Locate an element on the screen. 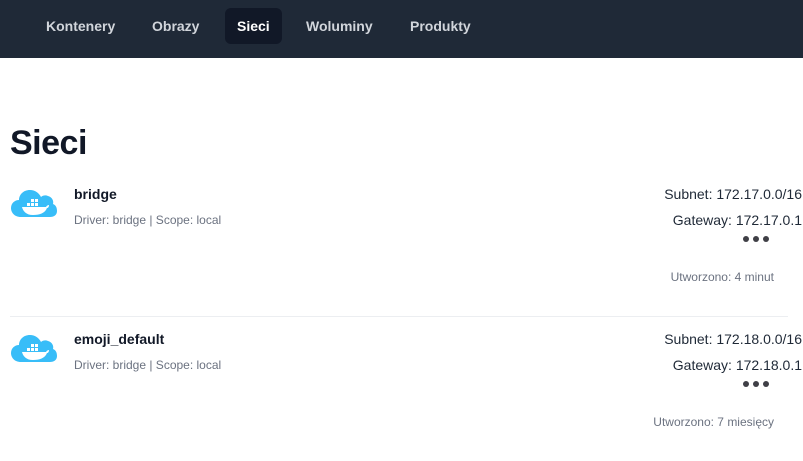  network-subnet: Subnet: 172.17.0.0/16 is located at coordinates (733, 194).